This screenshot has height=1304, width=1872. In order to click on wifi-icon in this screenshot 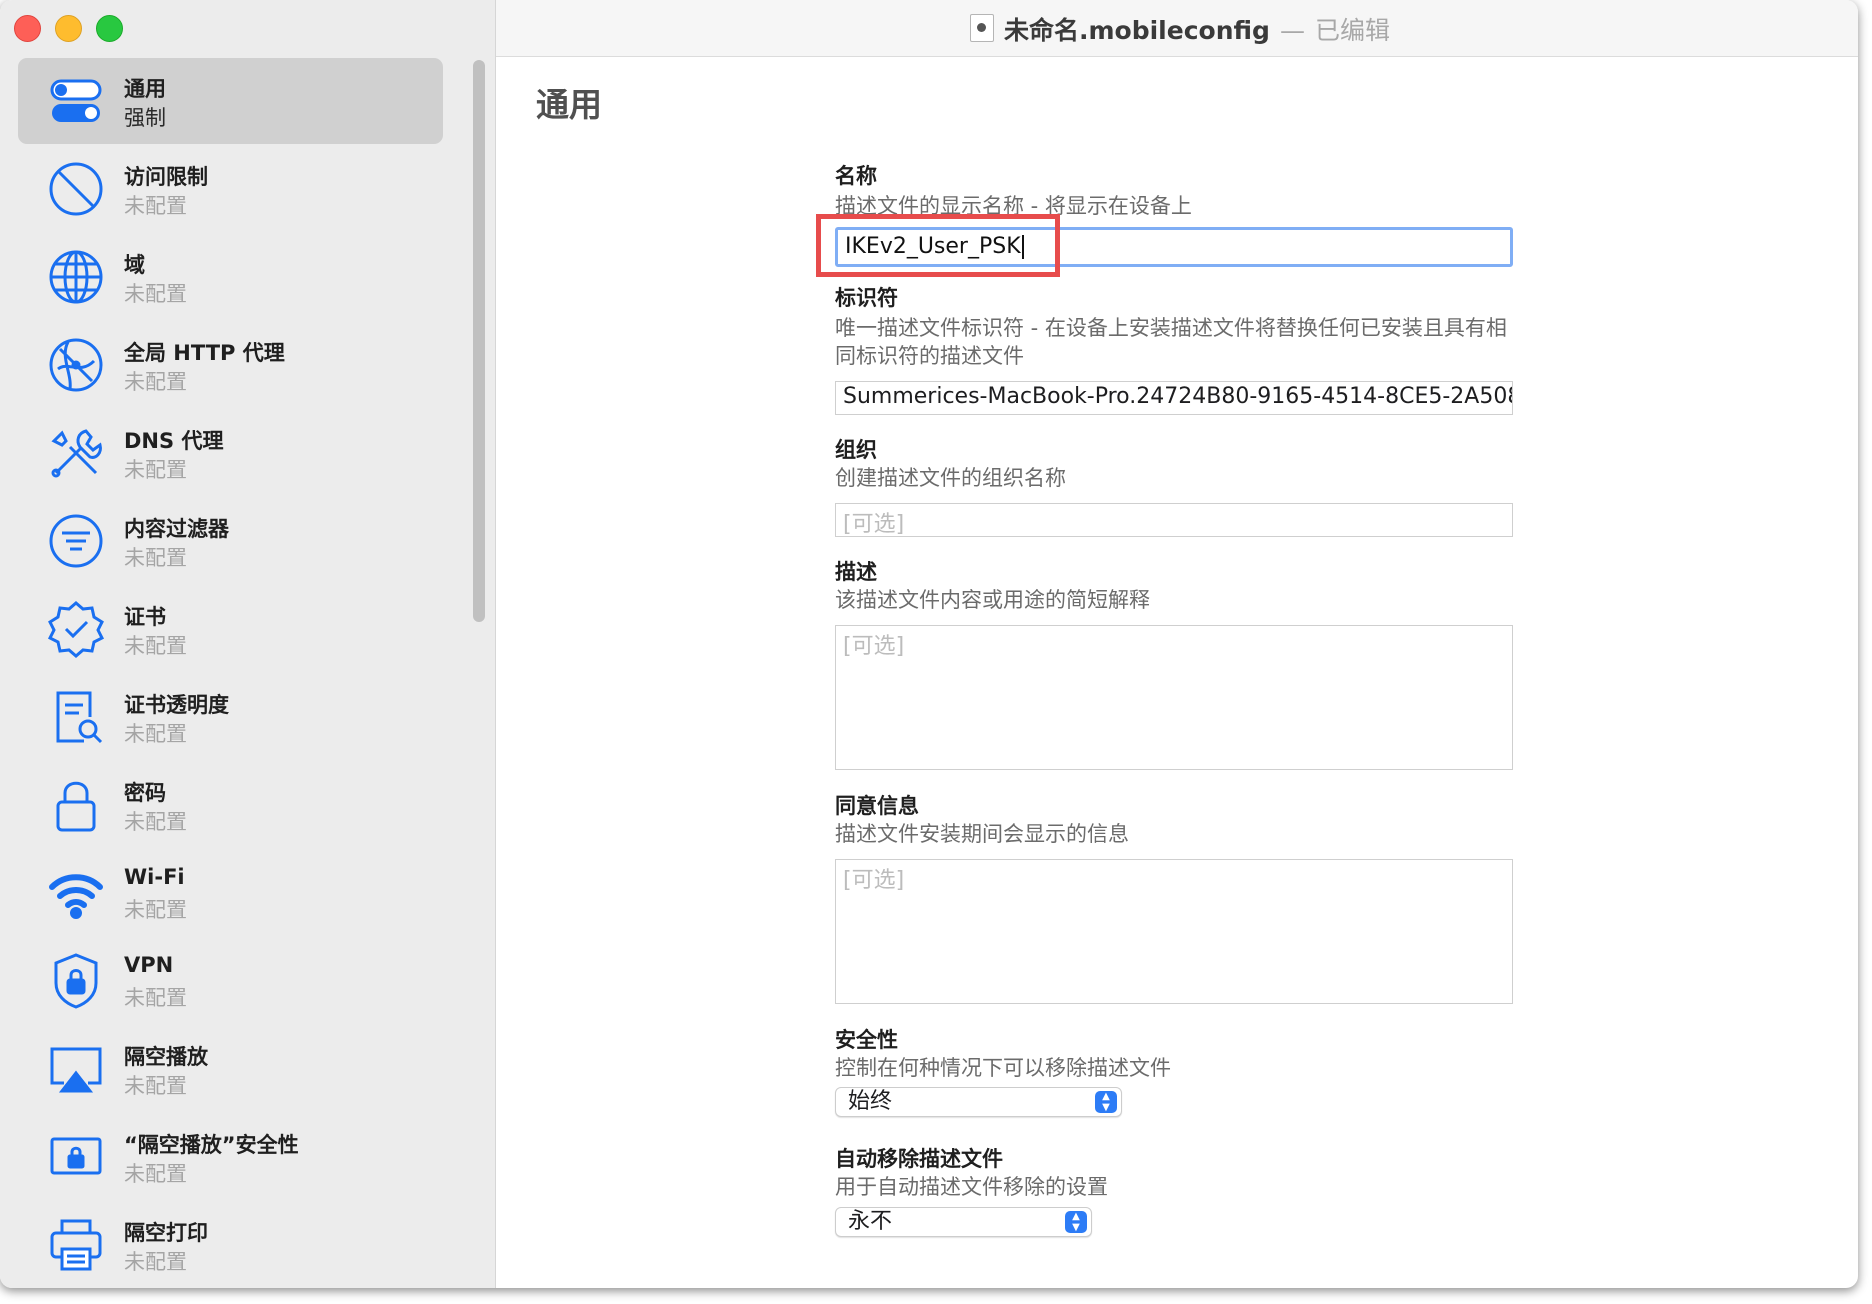, I will do `click(76, 893)`.